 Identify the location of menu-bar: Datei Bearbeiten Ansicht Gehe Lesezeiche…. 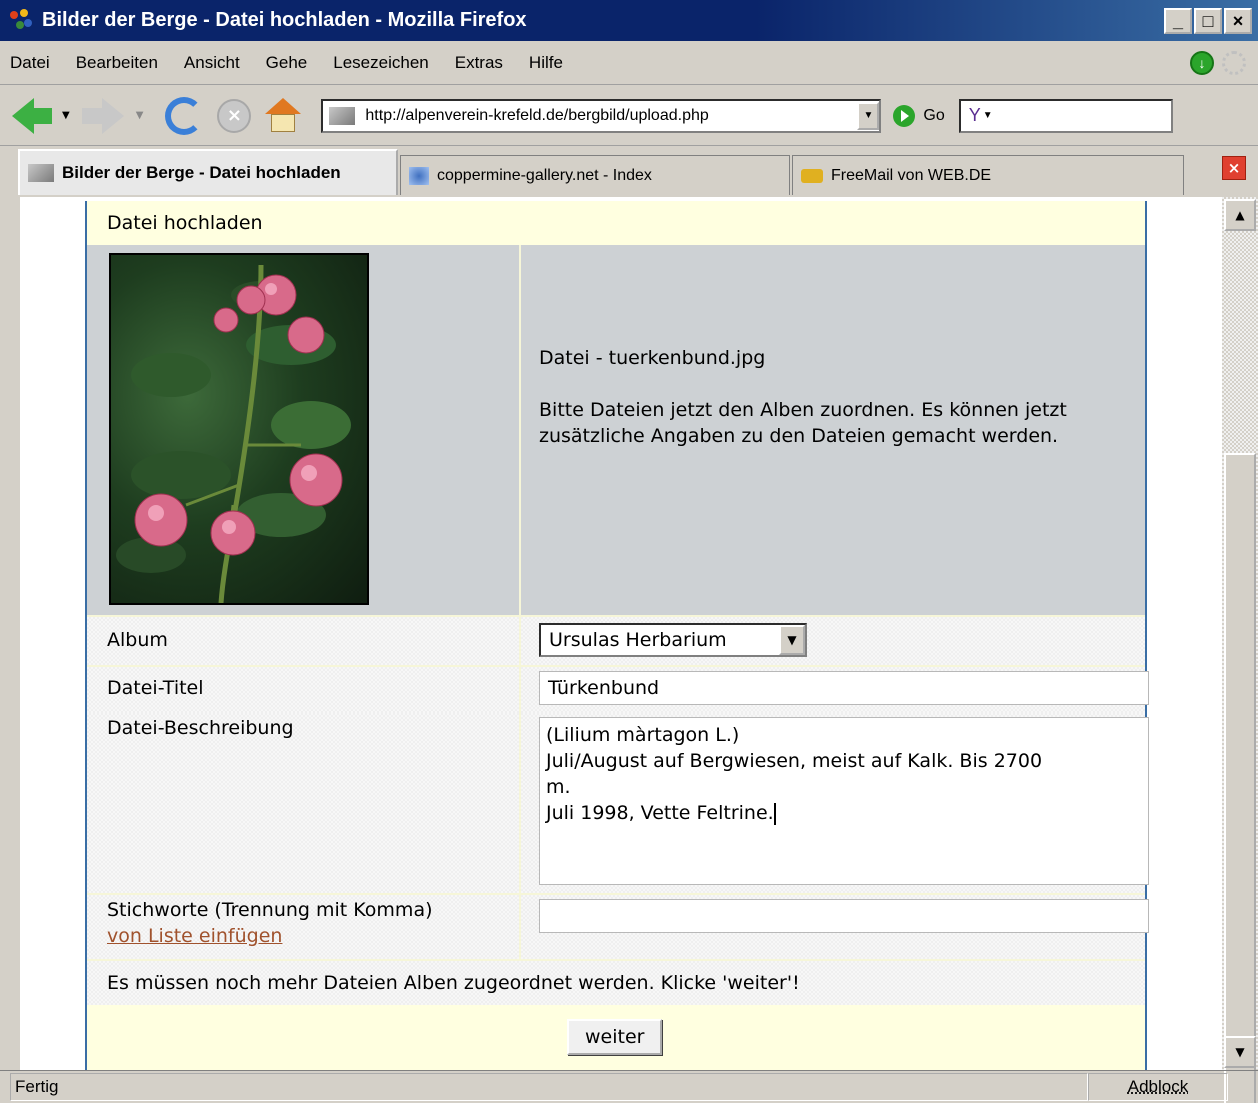
(629, 63).